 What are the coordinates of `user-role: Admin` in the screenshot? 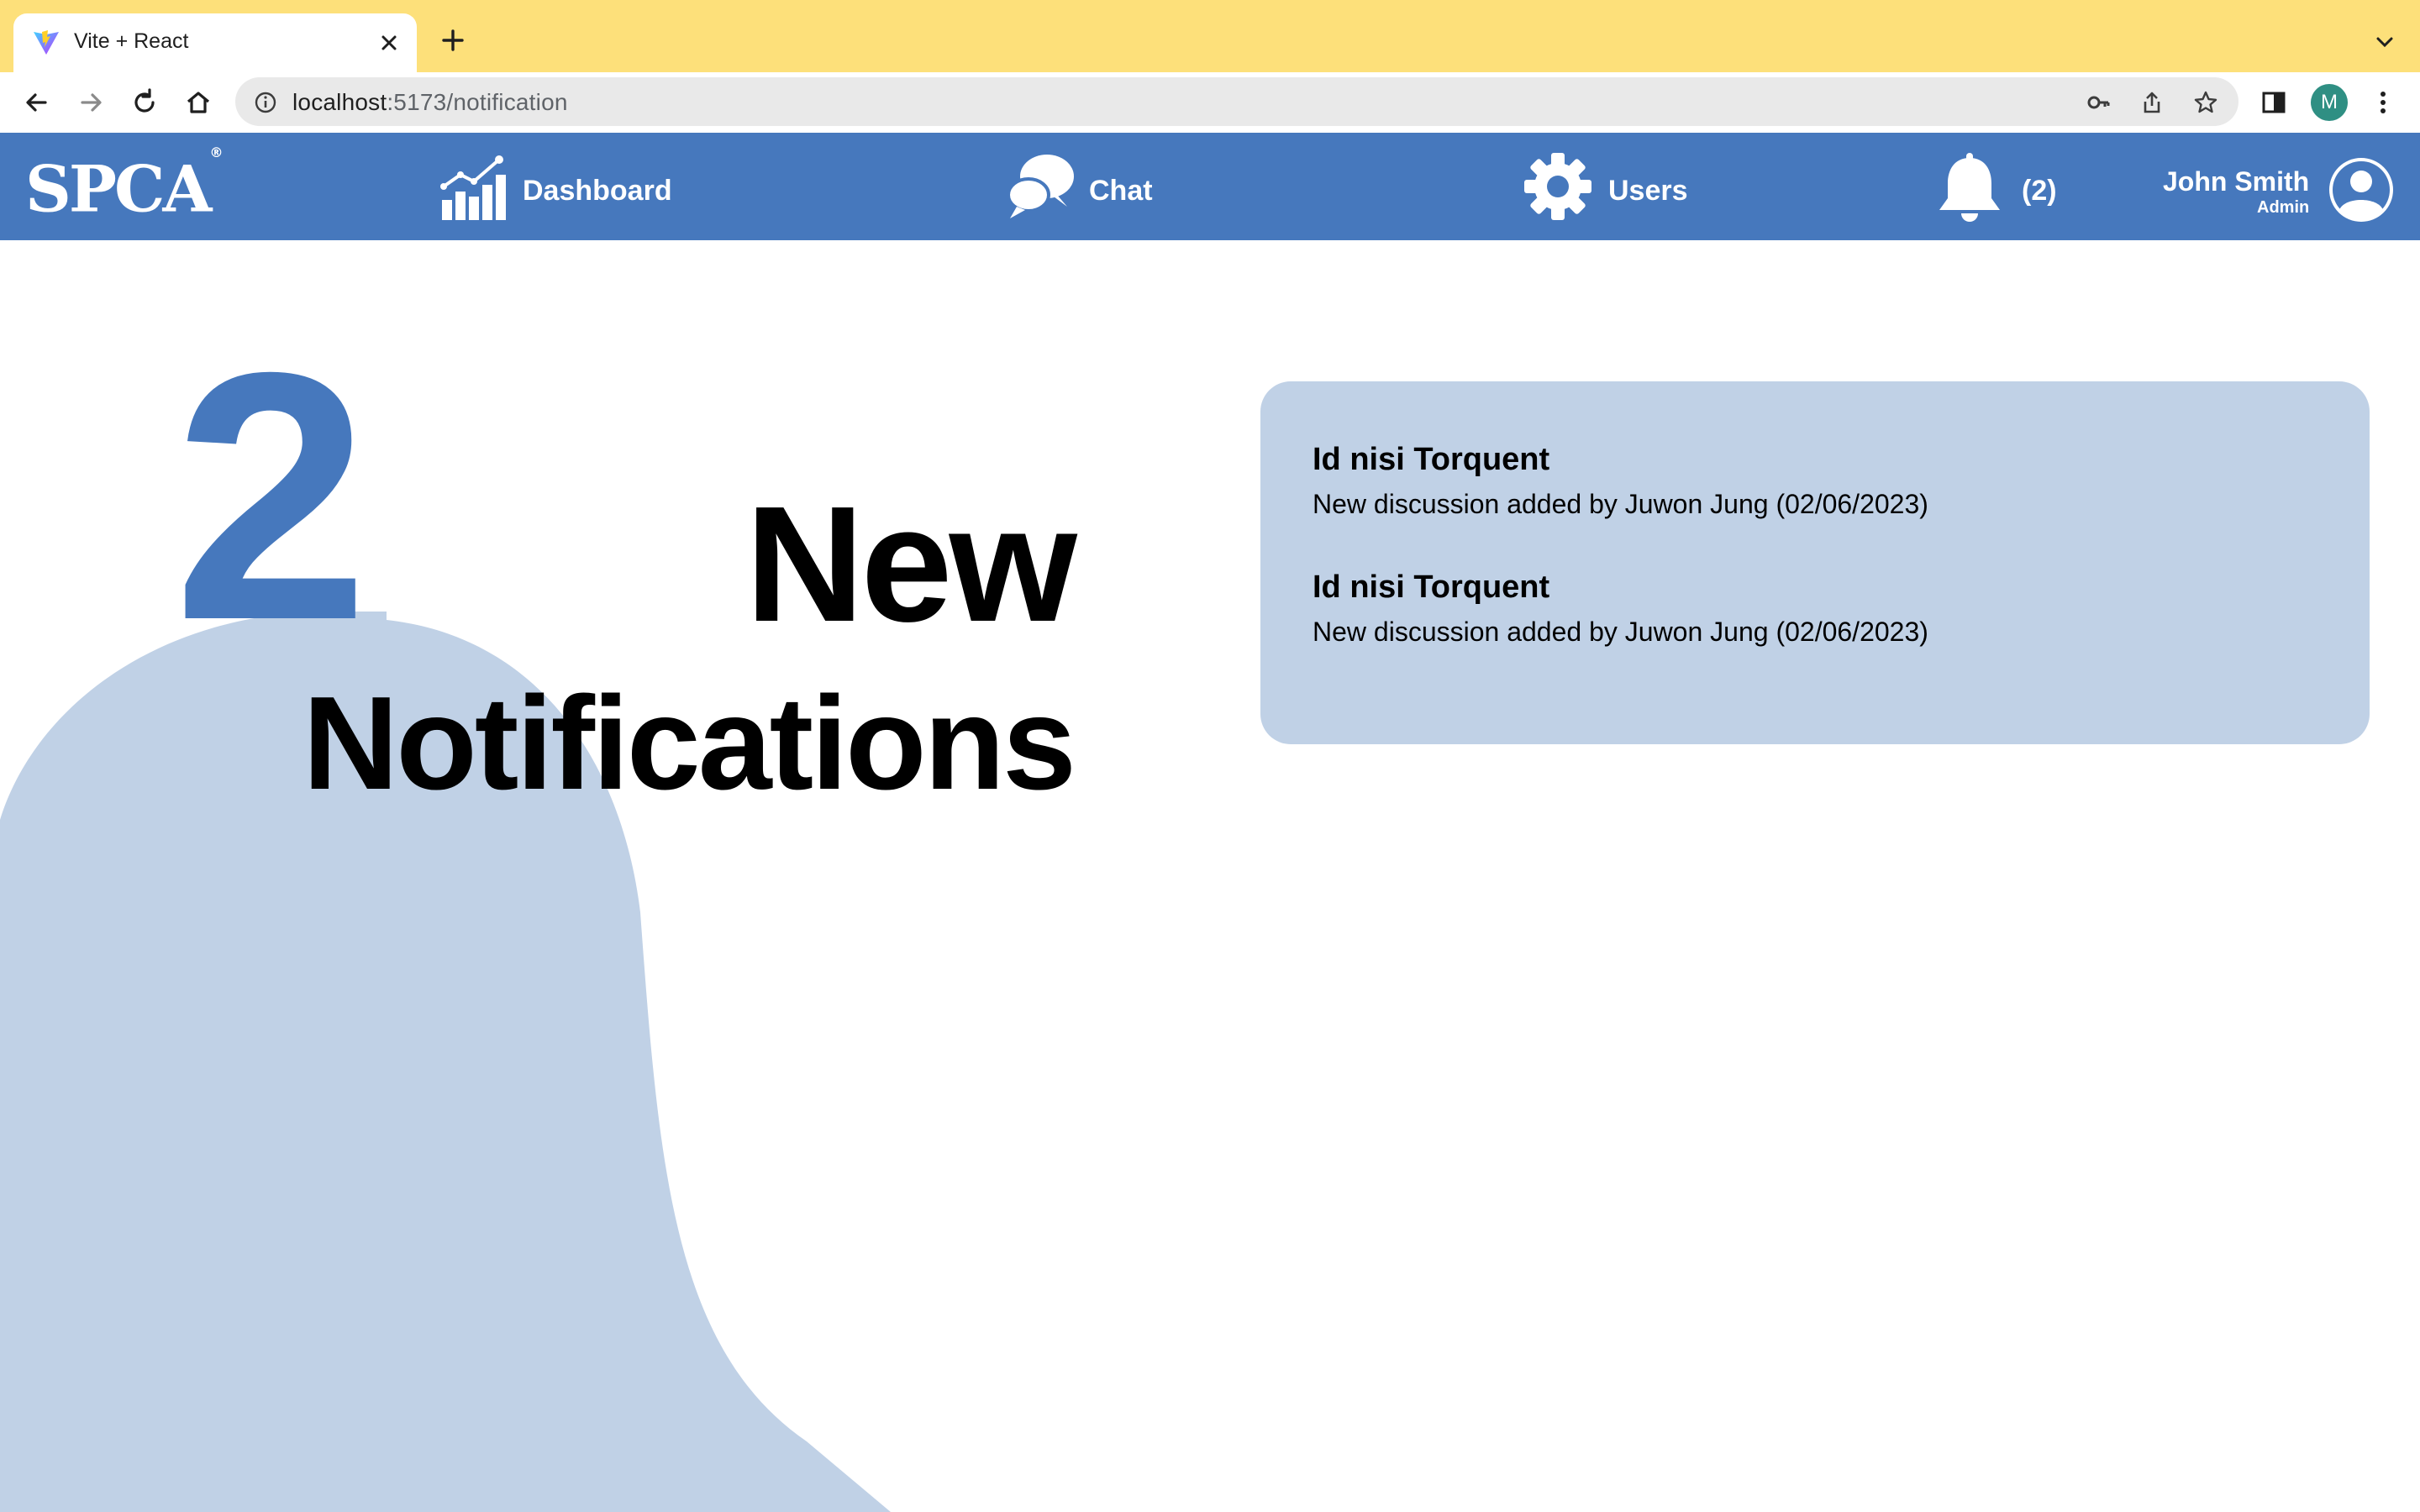 It's located at (2283, 207).